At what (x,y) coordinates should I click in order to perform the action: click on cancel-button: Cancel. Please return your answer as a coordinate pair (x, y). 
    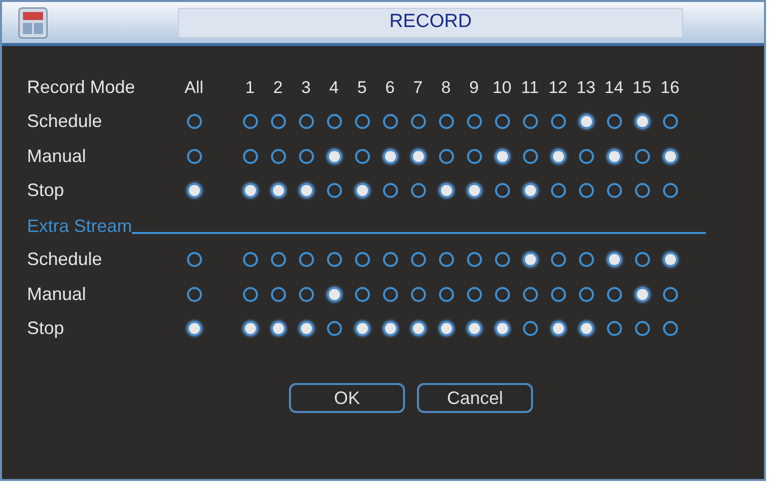
    Looking at the image, I should click on (475, 398).